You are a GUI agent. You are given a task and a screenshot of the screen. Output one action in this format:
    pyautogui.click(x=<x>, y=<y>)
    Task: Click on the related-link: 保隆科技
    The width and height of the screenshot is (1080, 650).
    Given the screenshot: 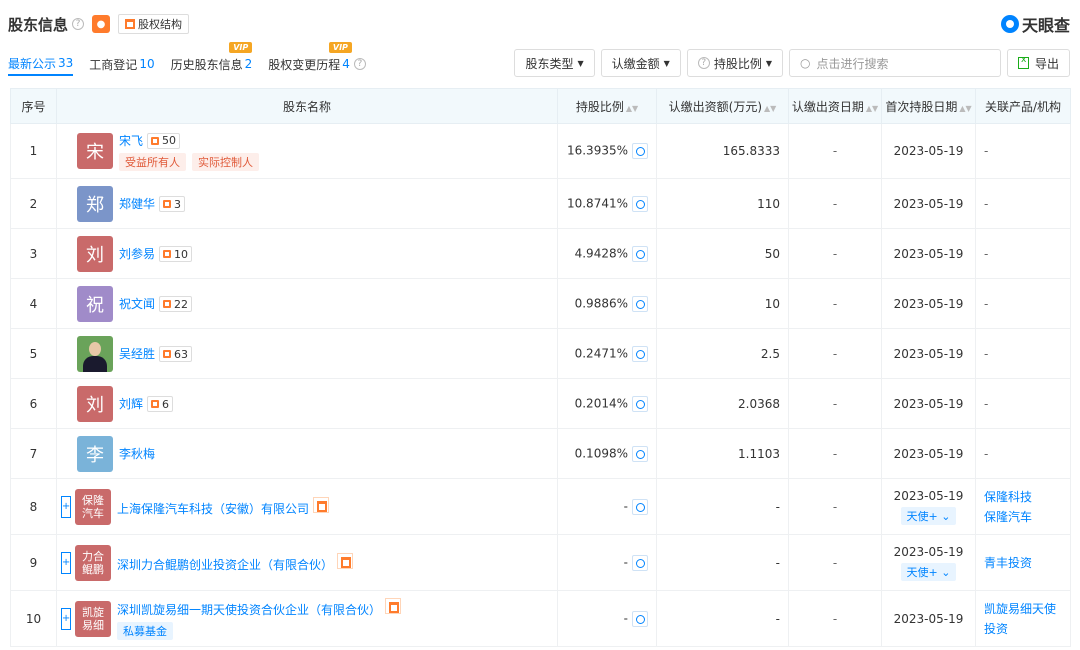 What is the action you would take?
    pyautogui.click(x=1027, y=497)
    